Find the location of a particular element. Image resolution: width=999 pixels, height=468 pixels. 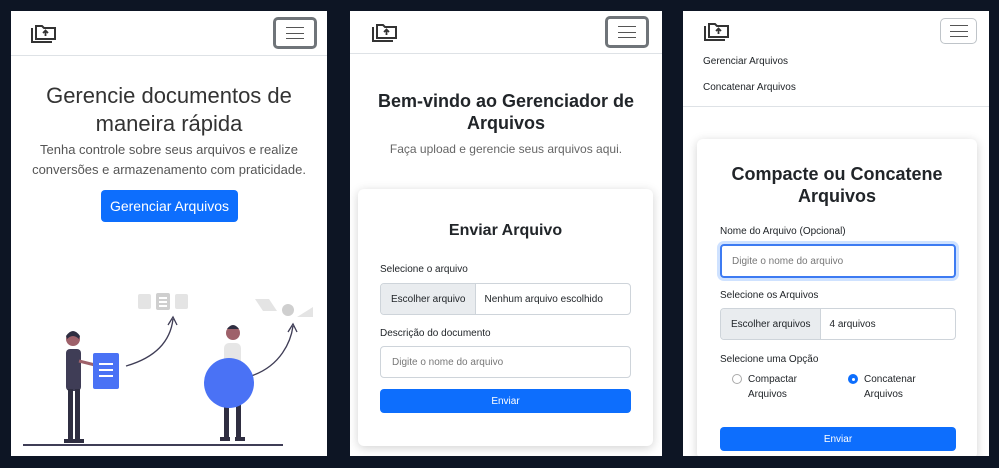

files-status: 4 arquivos is located at coordinates (852, 324).